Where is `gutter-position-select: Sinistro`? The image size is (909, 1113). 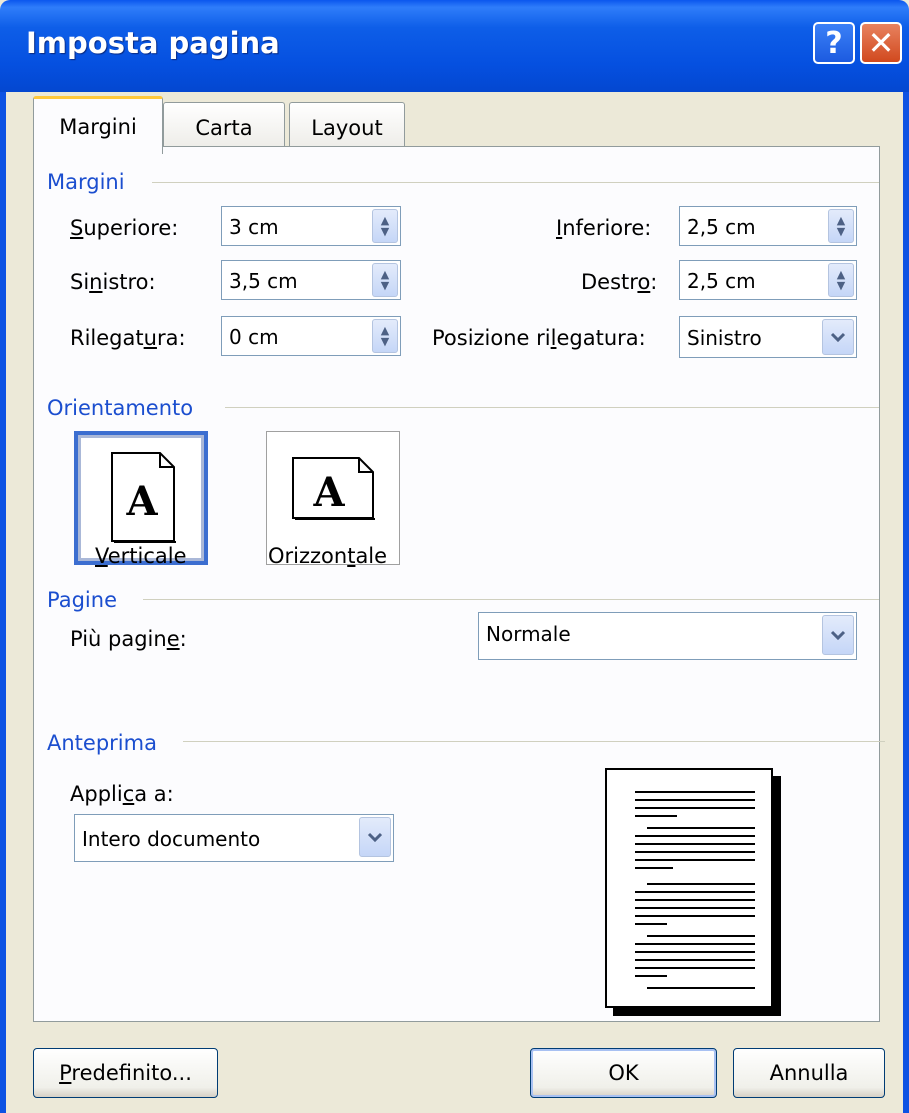
gutter-position-select: Sinistro is located at coordinates (768, 337).